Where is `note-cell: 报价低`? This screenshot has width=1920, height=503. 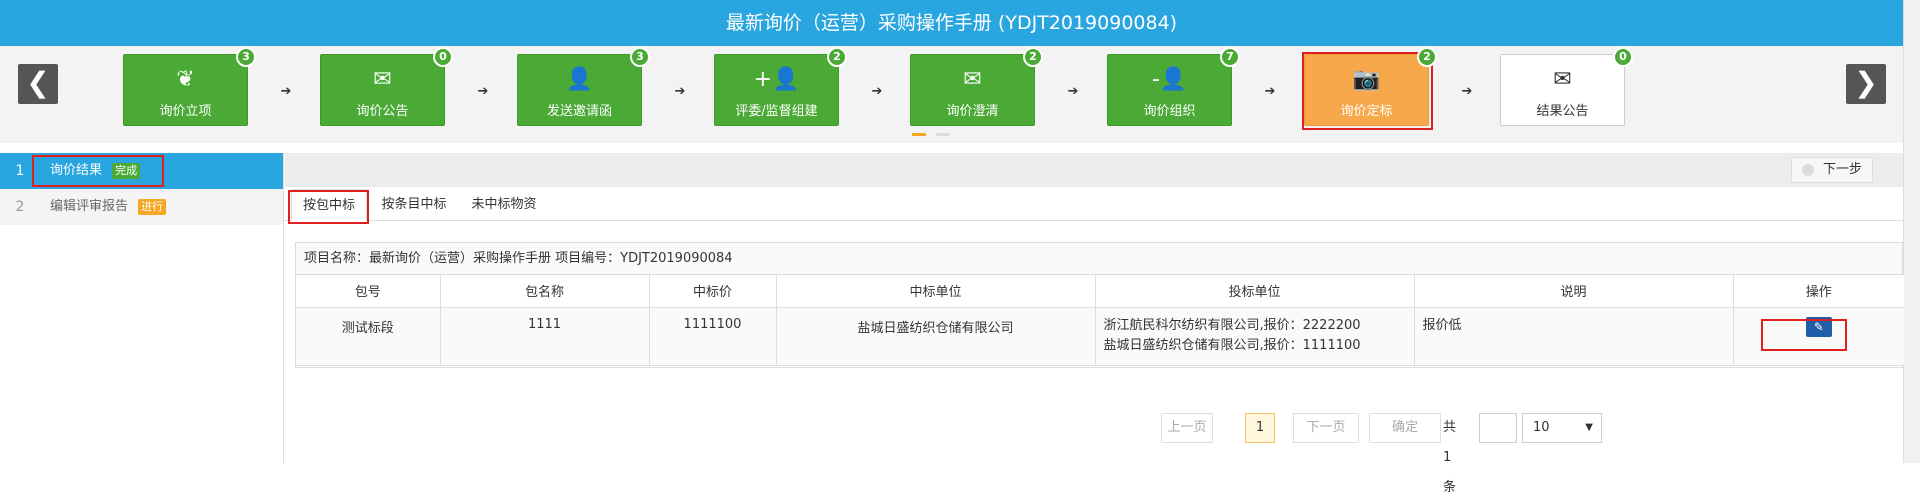
note-cell: 报价低 is located at coordinates (1574, 336).